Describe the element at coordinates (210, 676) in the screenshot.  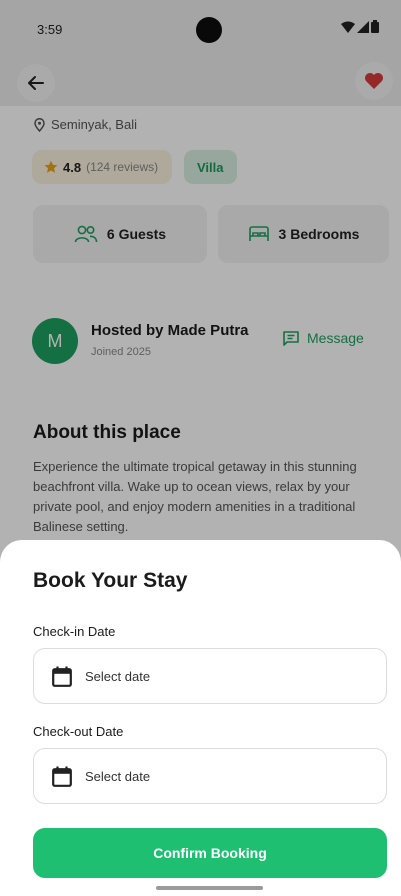
I see `checkin-date-field: Select date` at that location.